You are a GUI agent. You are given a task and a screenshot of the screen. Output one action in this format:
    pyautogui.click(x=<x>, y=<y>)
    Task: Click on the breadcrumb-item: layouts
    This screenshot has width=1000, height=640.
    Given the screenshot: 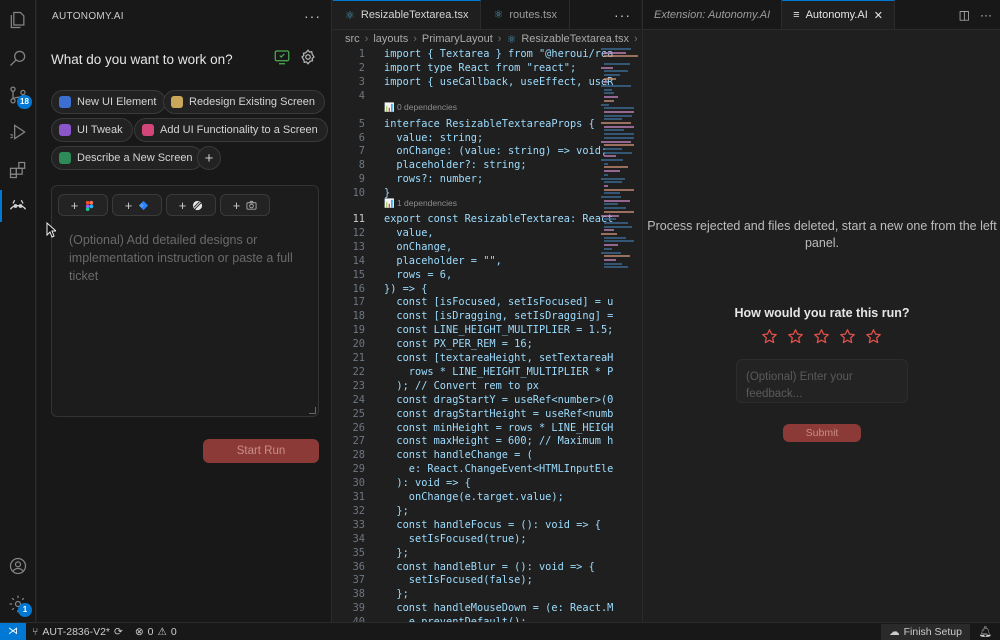 What is the action you would take?
    pyautogui.click(x=390, y=39)
    